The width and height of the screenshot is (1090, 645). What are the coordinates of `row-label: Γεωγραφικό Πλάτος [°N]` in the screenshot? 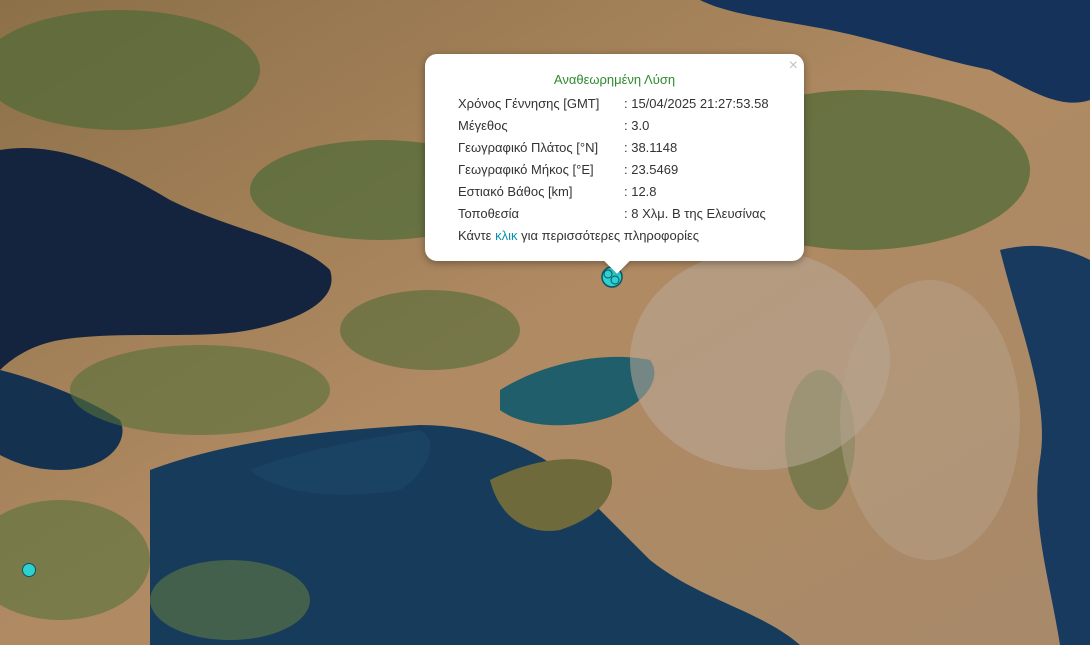 It's located at (528, 147).